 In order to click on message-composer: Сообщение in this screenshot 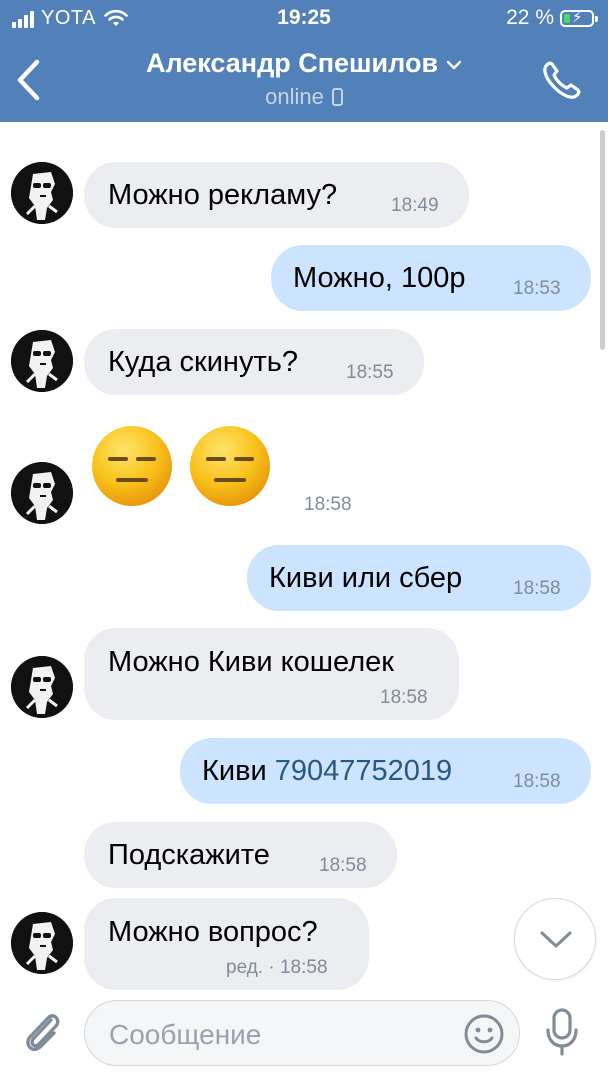, I will do `click(304, 1035)`.